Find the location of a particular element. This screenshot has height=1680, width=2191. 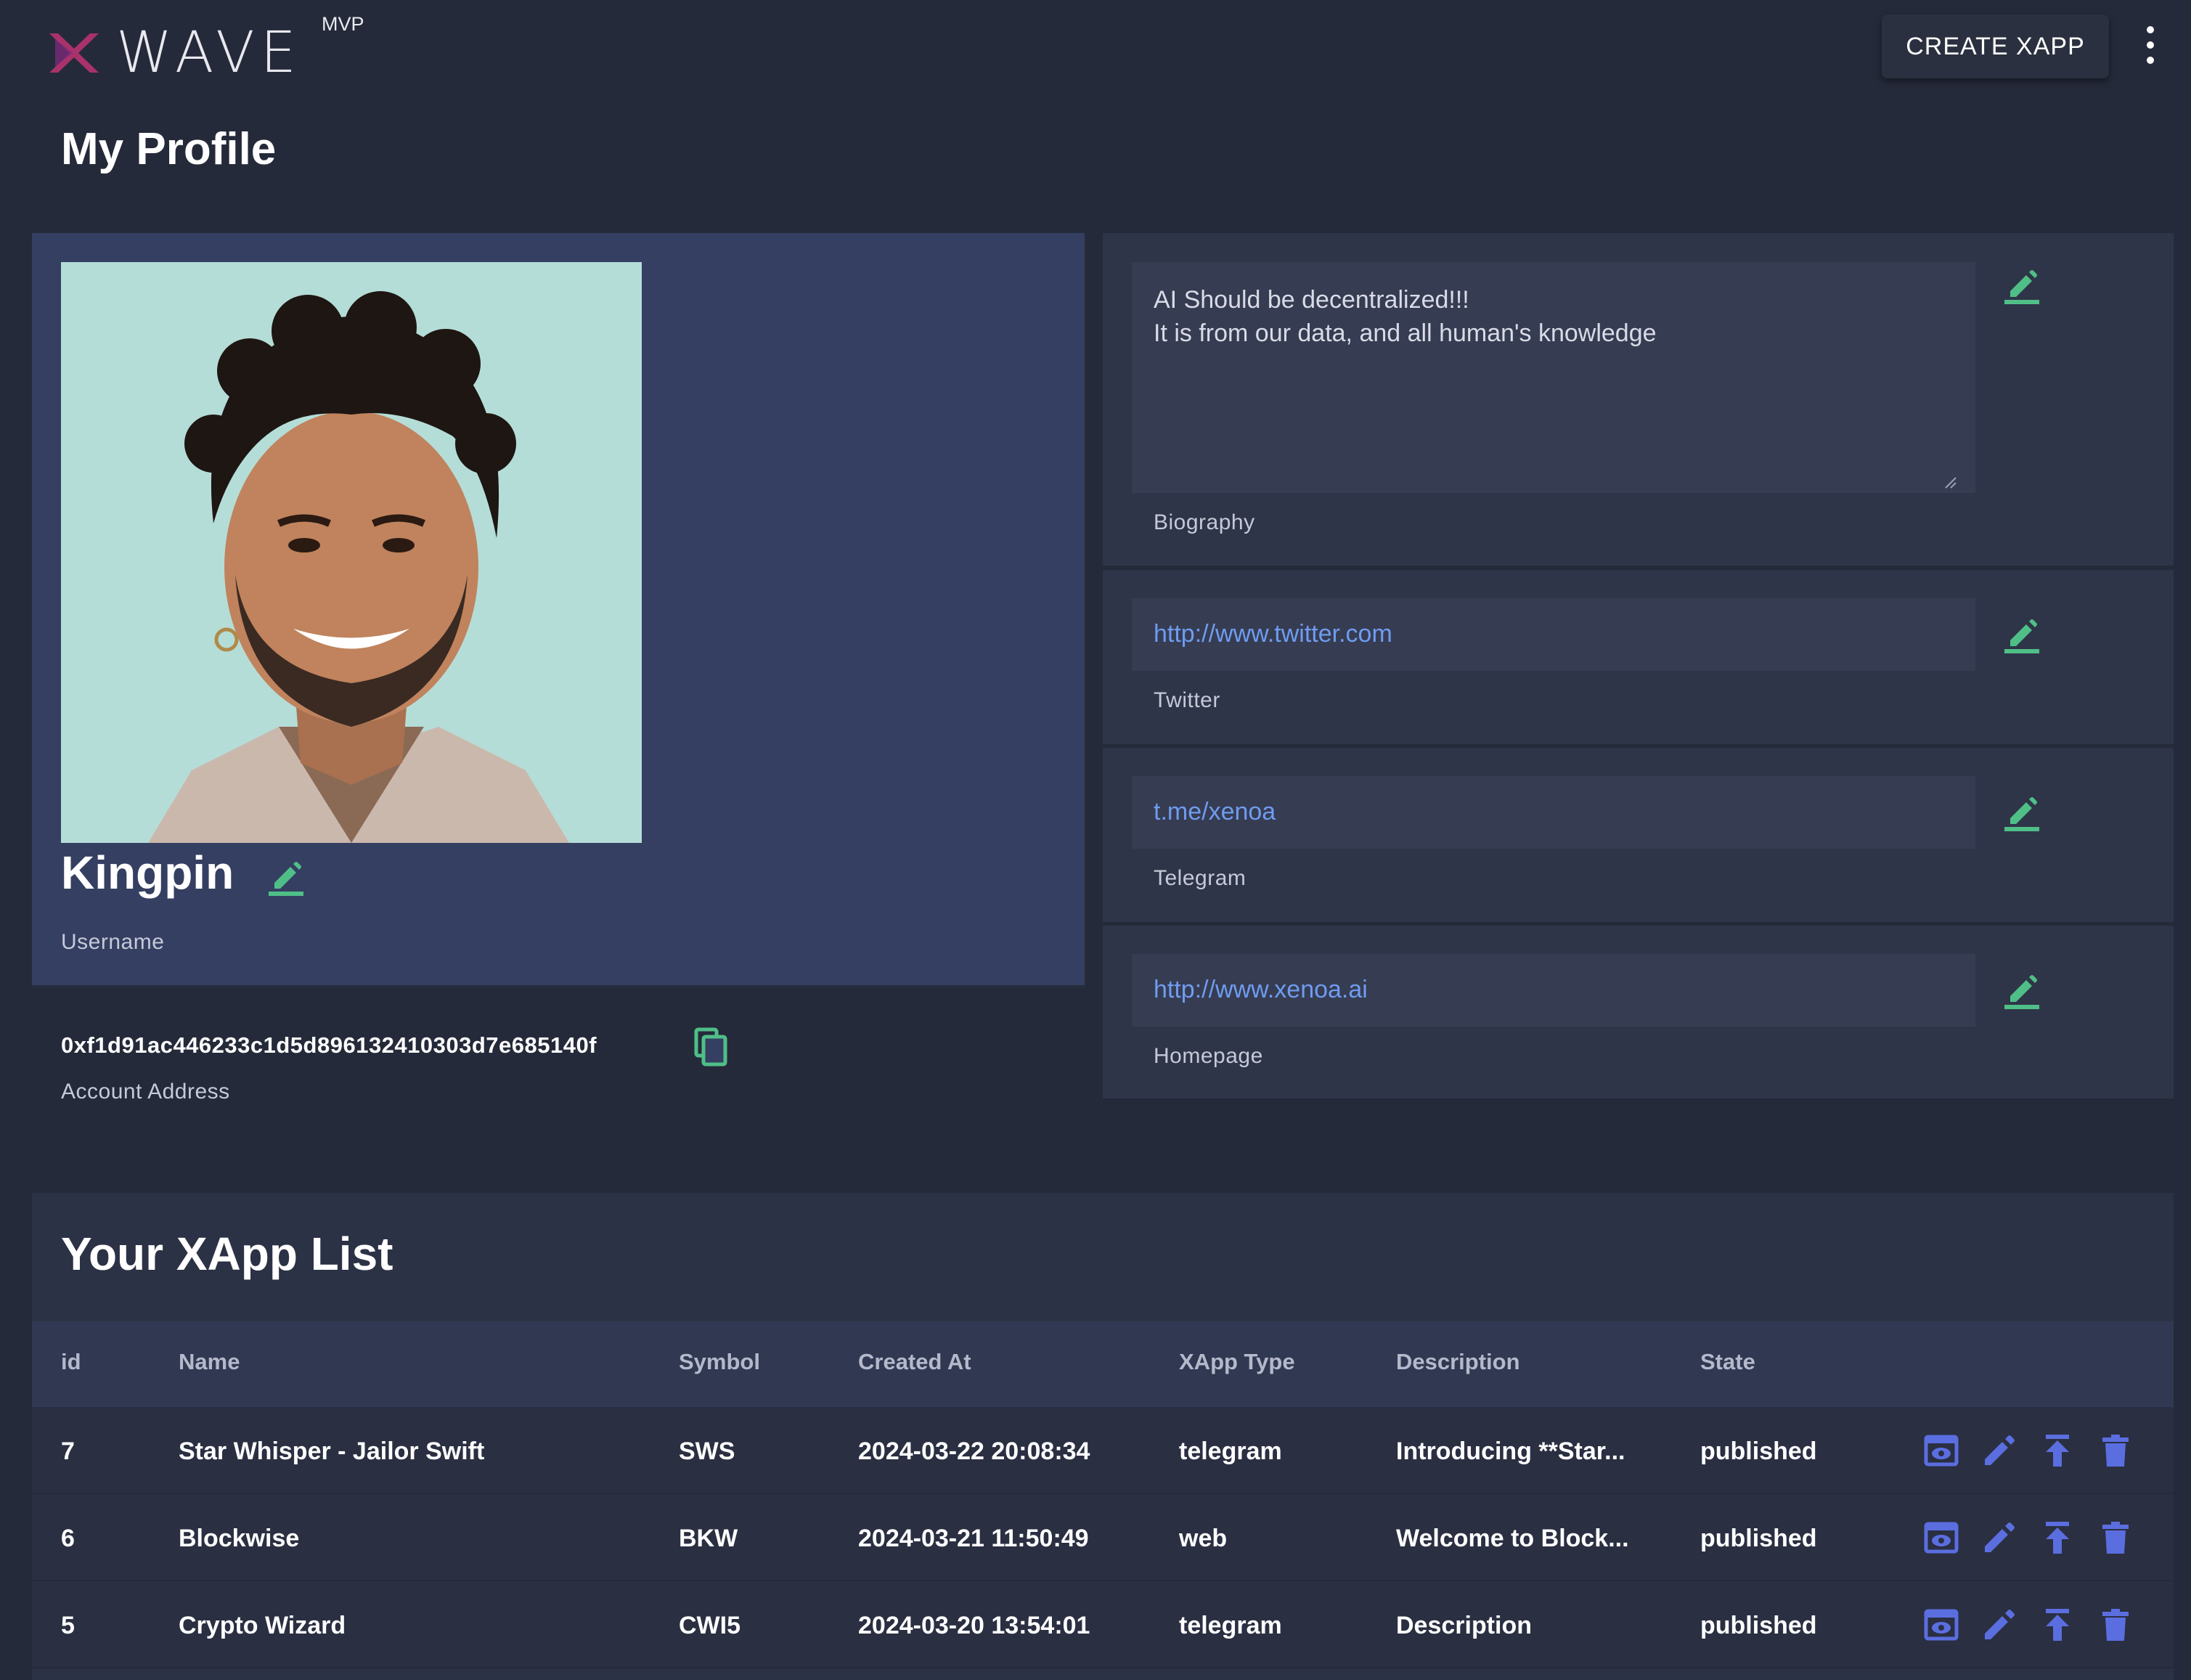

create-xapp-button: CREATE XAPP is located at coordinates (1995, 46).